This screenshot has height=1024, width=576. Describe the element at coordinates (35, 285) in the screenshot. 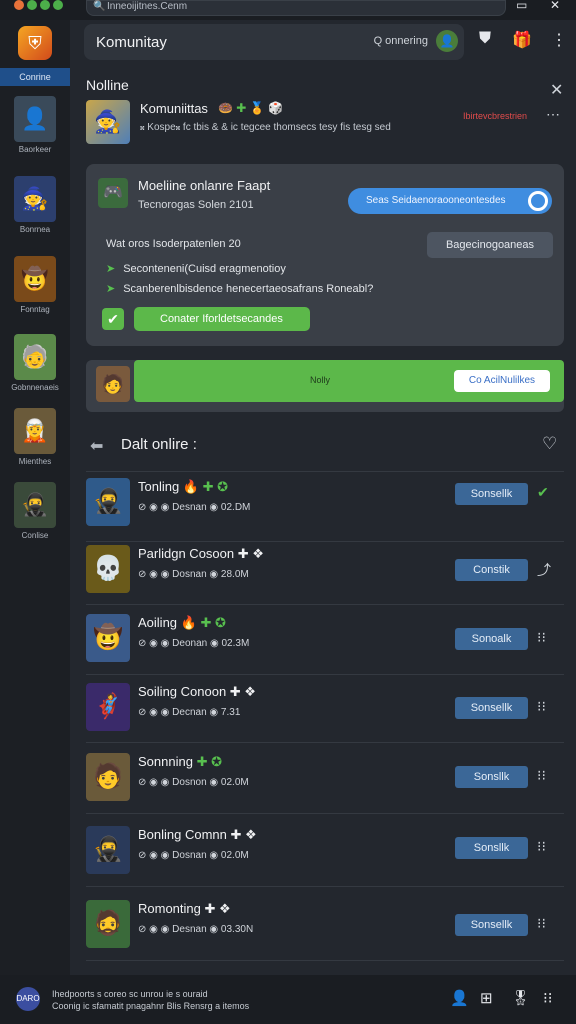

I see `rail-item-2: 🤠 Fonntag` at that location.